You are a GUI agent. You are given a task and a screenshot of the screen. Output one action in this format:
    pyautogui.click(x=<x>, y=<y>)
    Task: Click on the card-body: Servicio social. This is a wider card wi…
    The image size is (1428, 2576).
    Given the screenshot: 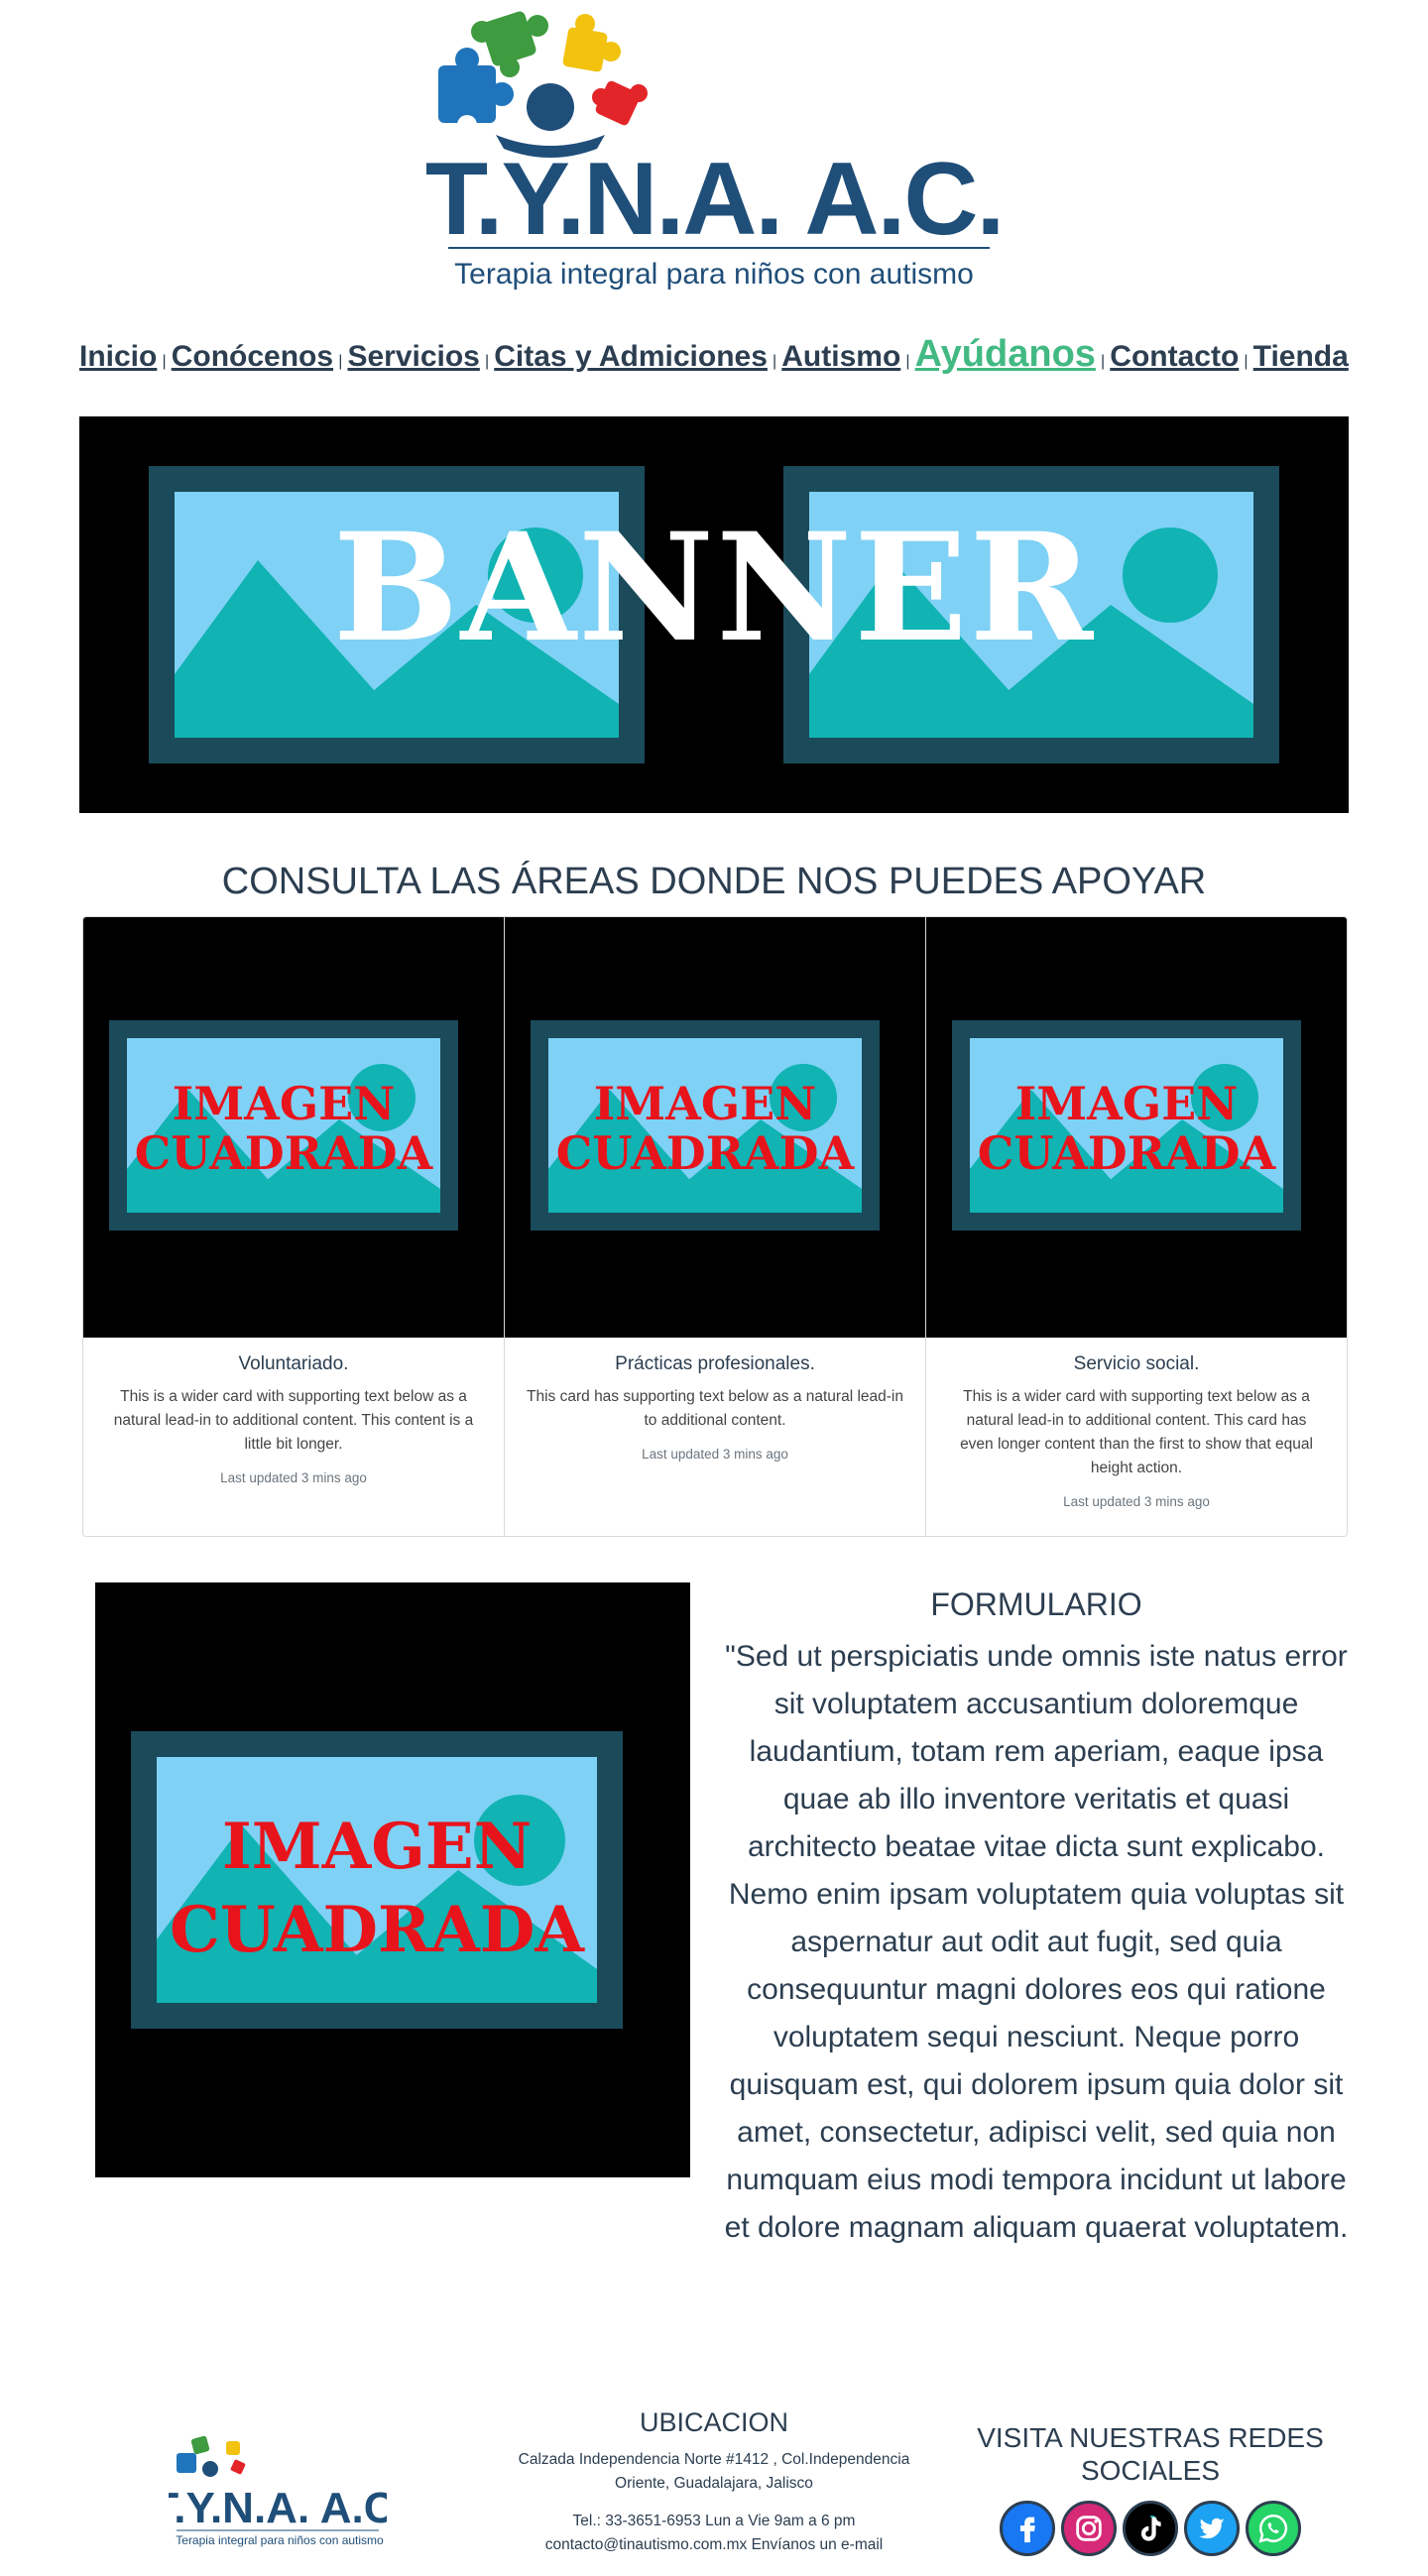 What is the action you would take?
    pyautogui.click(x=1136, y=1428)
    